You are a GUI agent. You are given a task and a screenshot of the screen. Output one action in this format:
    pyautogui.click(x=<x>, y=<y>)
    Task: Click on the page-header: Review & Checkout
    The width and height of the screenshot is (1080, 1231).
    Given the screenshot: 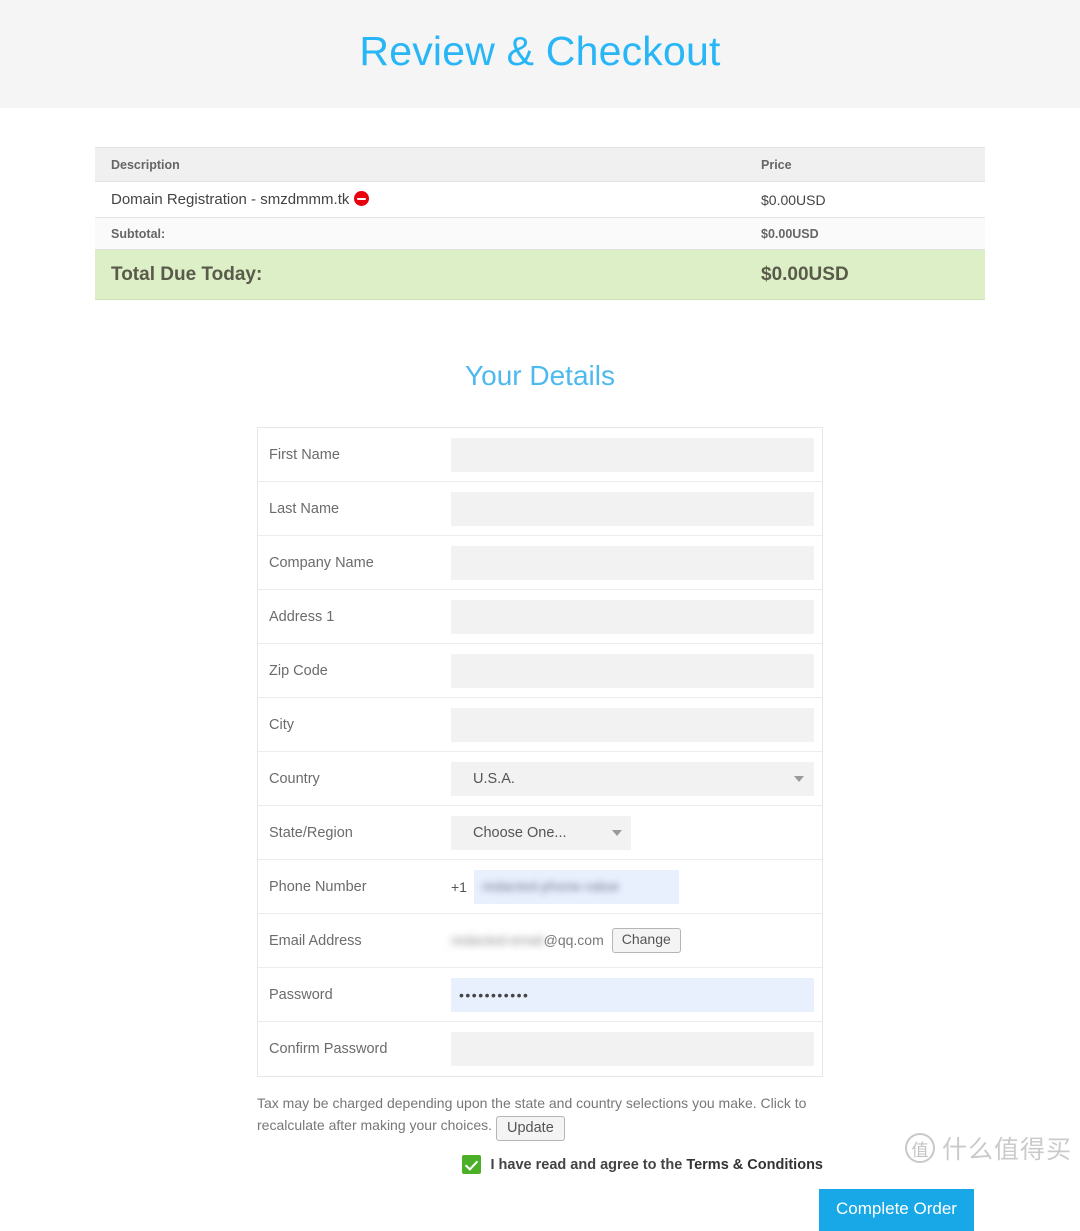 What is the action you would take?
    pyautogui.click(x=540, y=54)
    